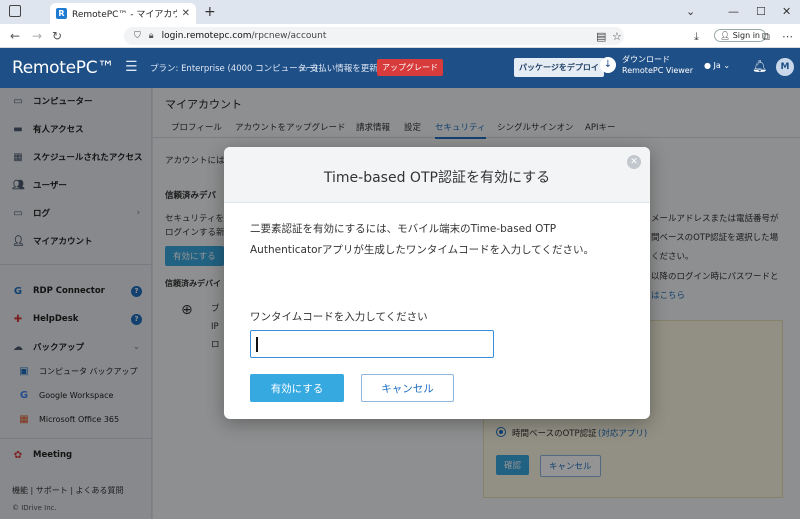 The width and height of the screenshot is (800, 519). Describe the element at coordinates (608, 65) in the screenshot. I see `download-icon: ↓` at that location.